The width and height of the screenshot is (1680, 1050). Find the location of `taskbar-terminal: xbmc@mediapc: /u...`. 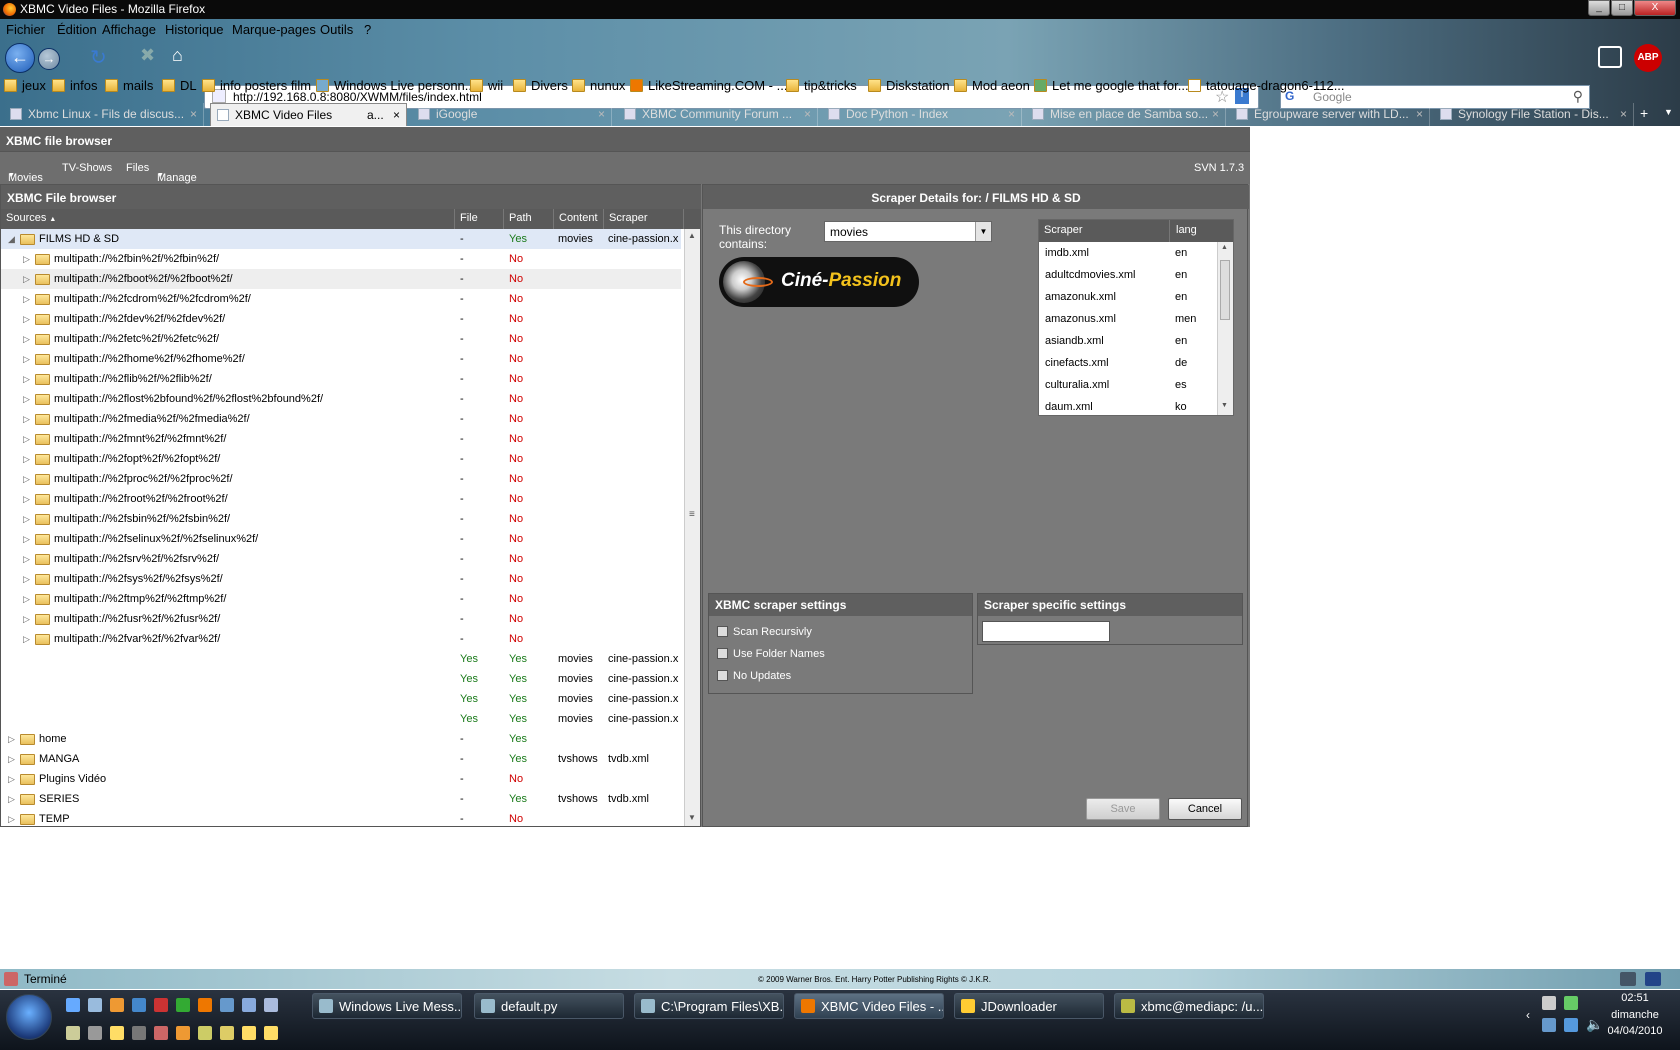

taskbar-terminal: xbmc@mediapc: /u... is located at coordinates (1189, 1006).